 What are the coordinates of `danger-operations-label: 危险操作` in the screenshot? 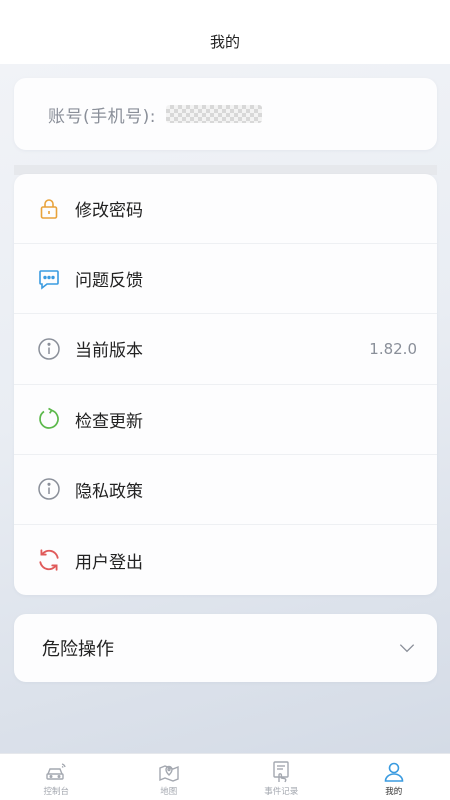 It's located at (78, 649).